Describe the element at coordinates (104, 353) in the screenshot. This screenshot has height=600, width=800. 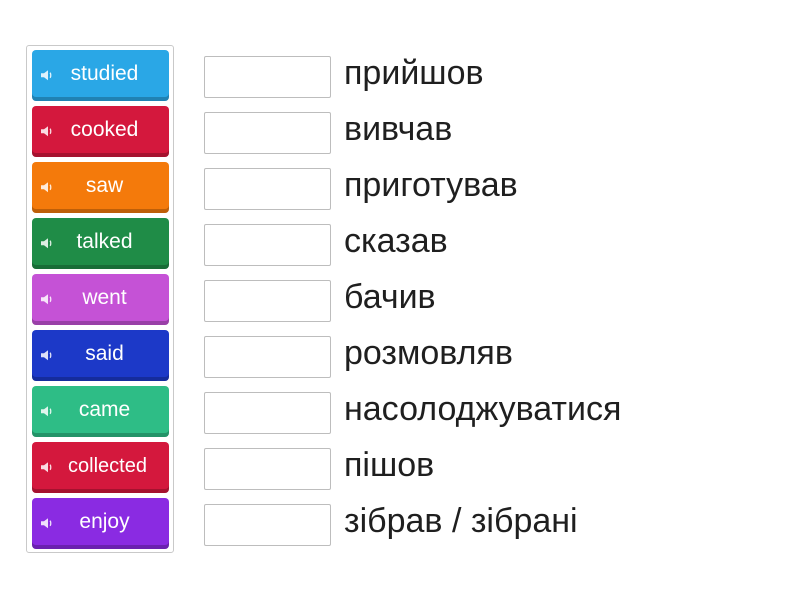
I see `word-tile-label: said` at that location.